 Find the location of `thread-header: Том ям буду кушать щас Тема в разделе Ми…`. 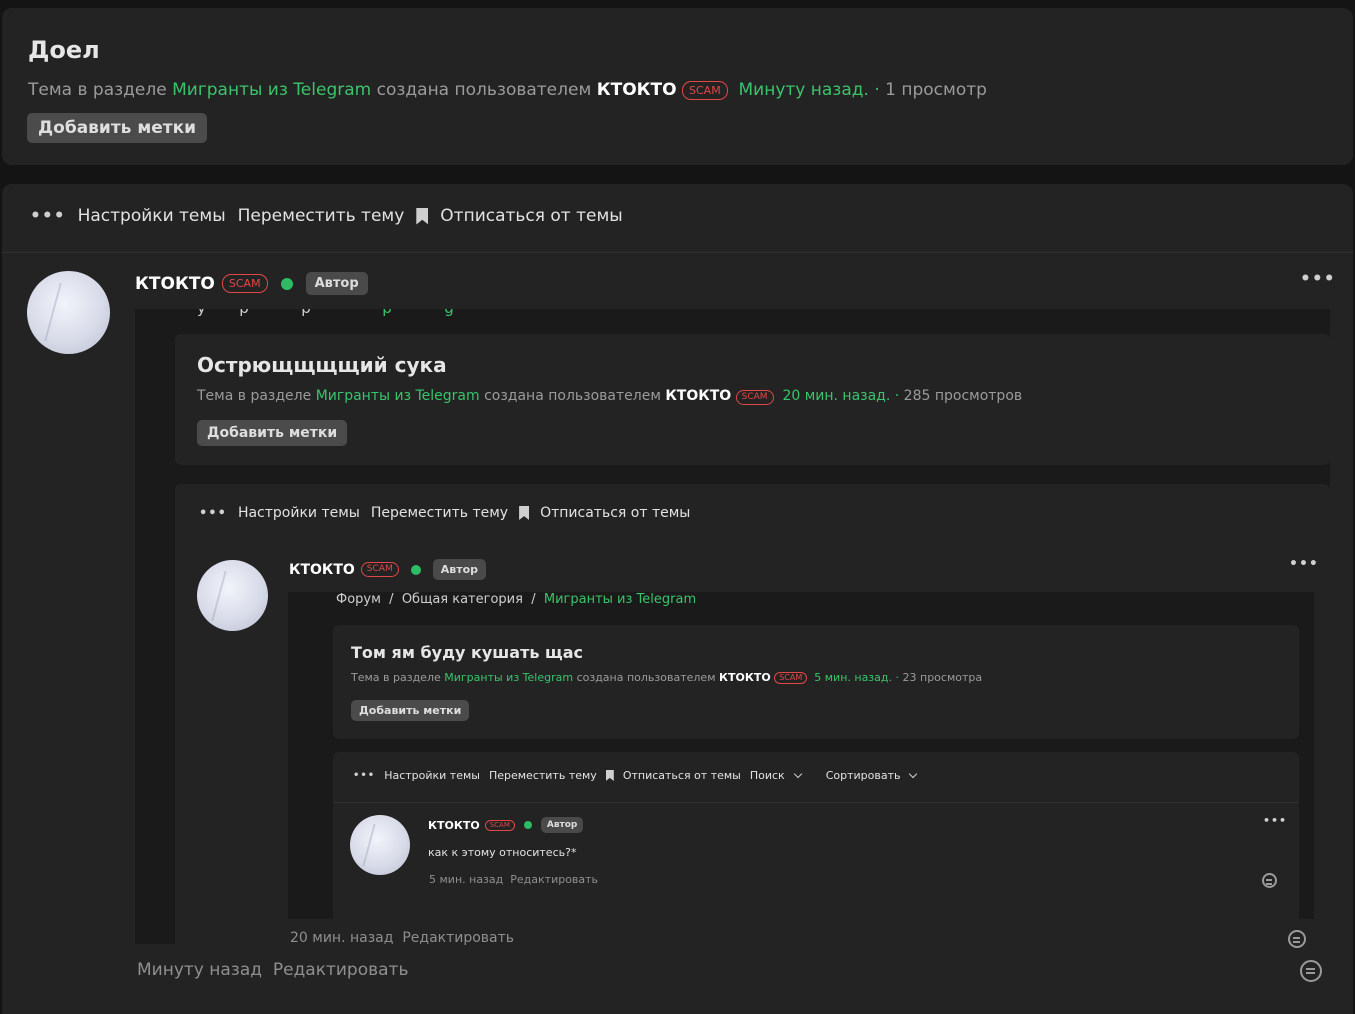

thread-header: Том ям буду кушать щас Тема в разделе Ми… is located at coordinates (816, 682).